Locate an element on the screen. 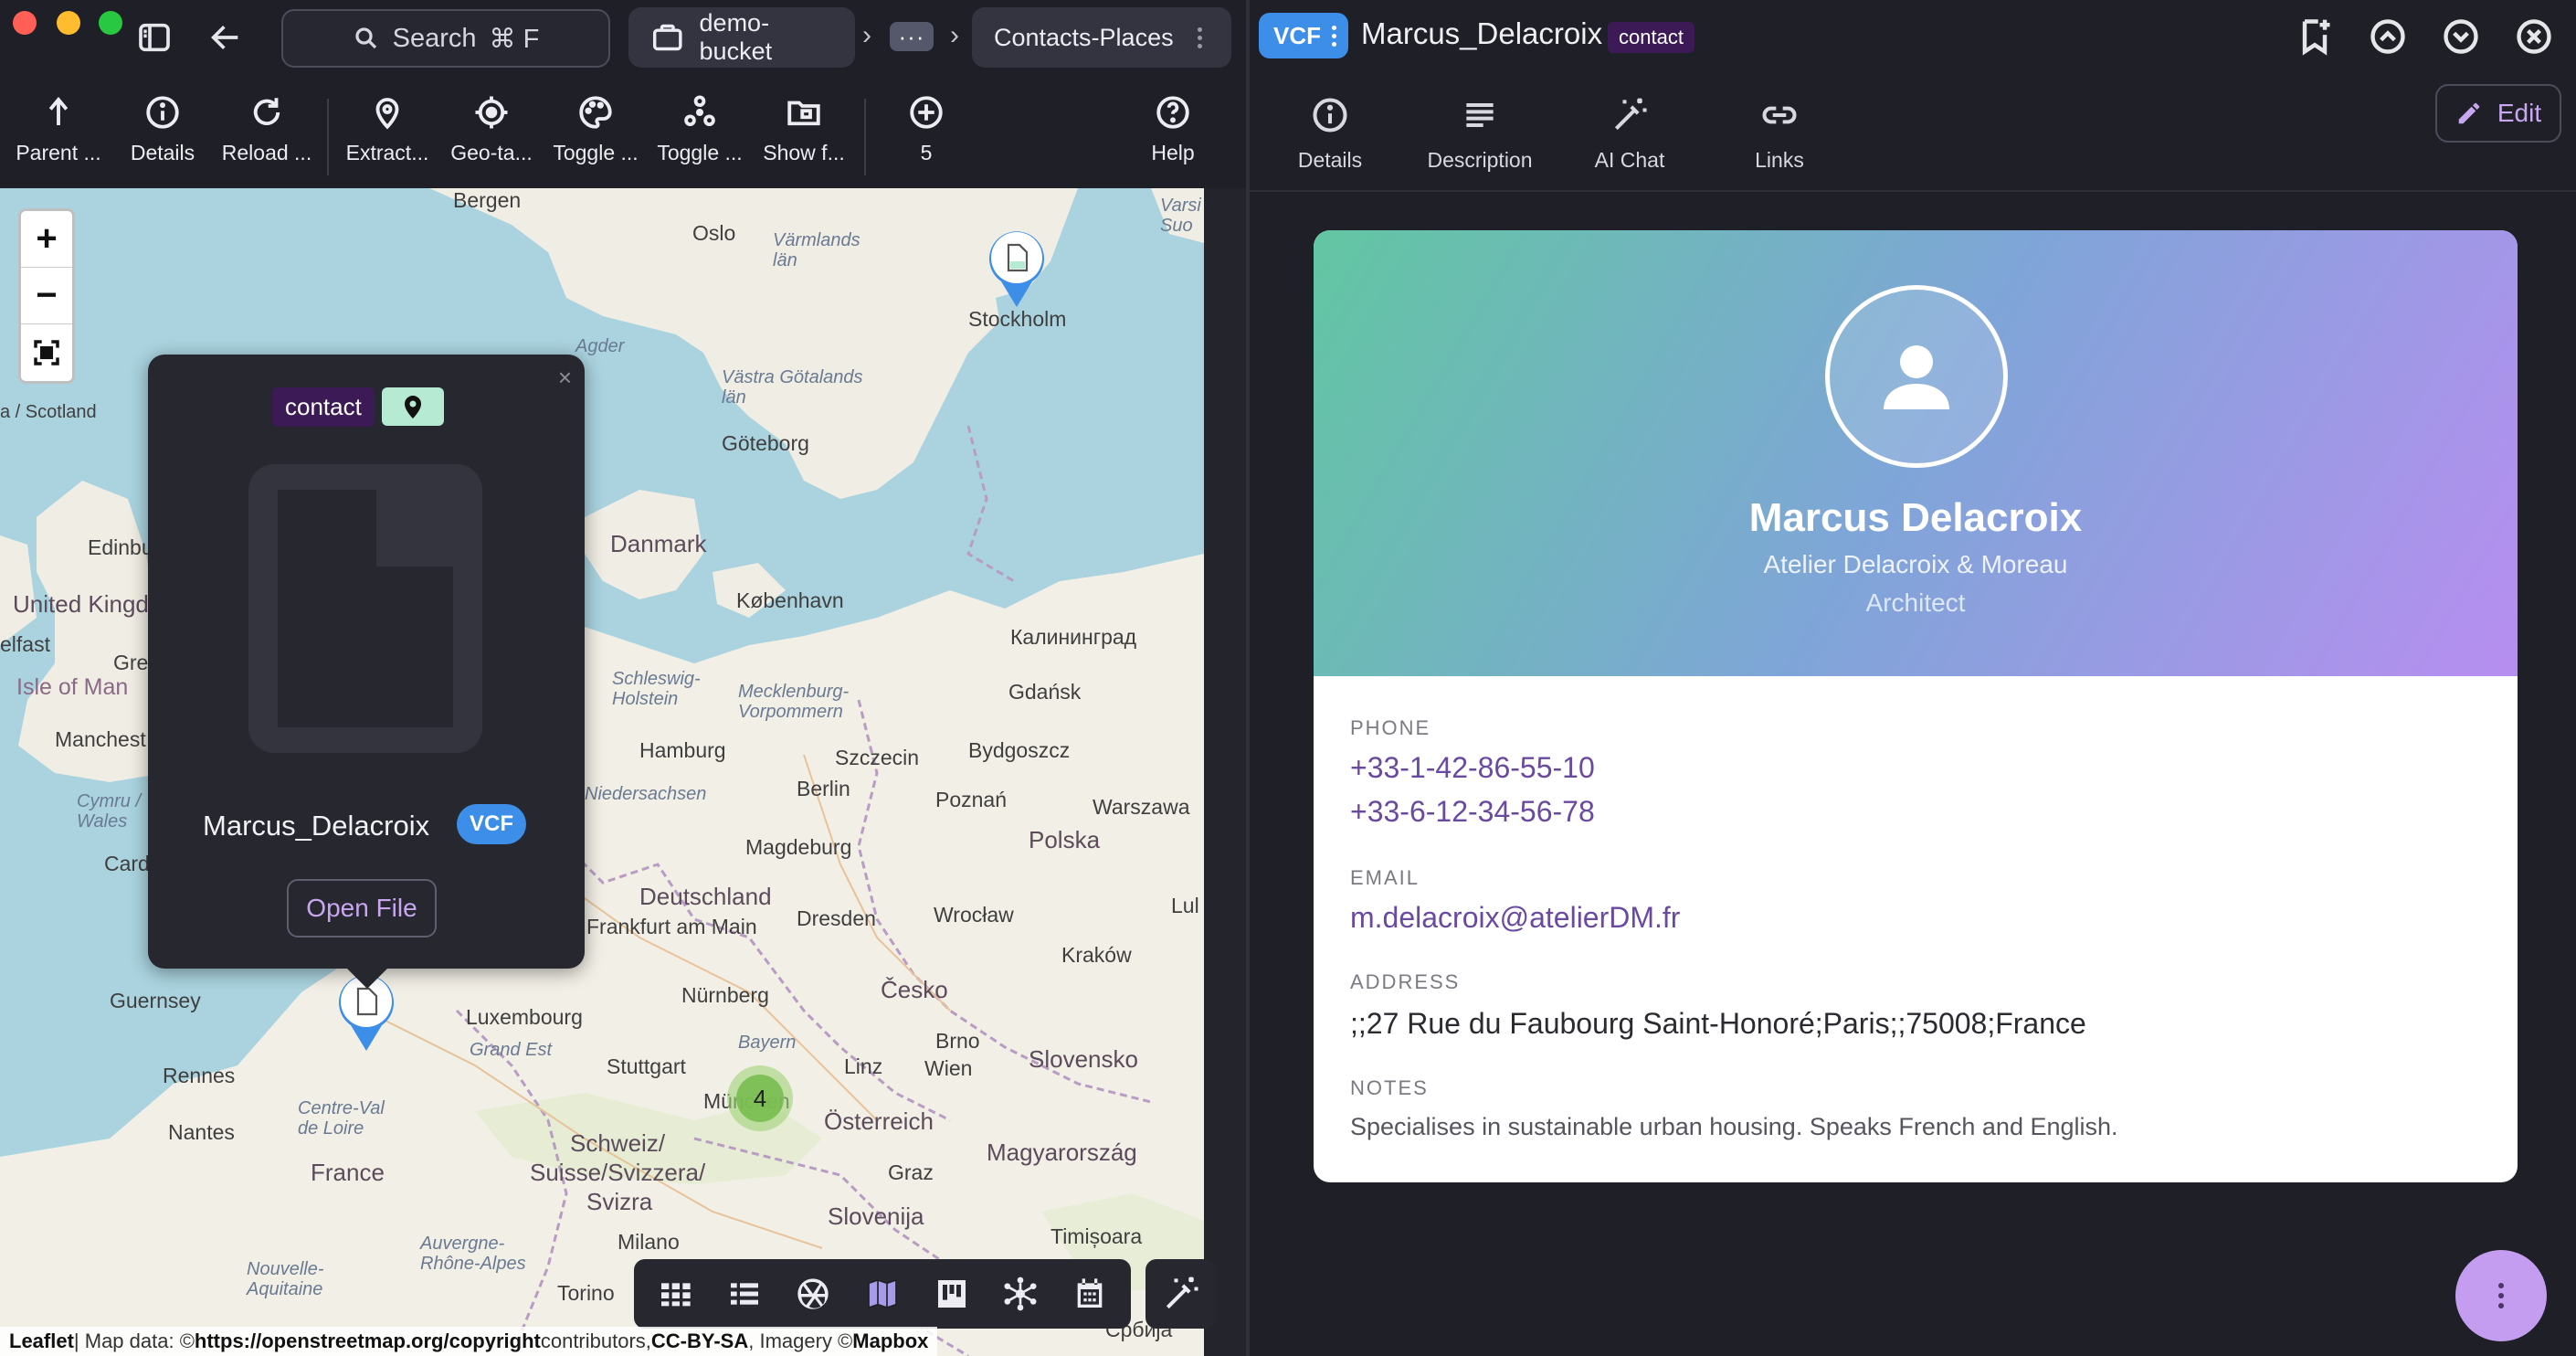  toolbar-help-button: Help is located at coordinates (1172, 129).